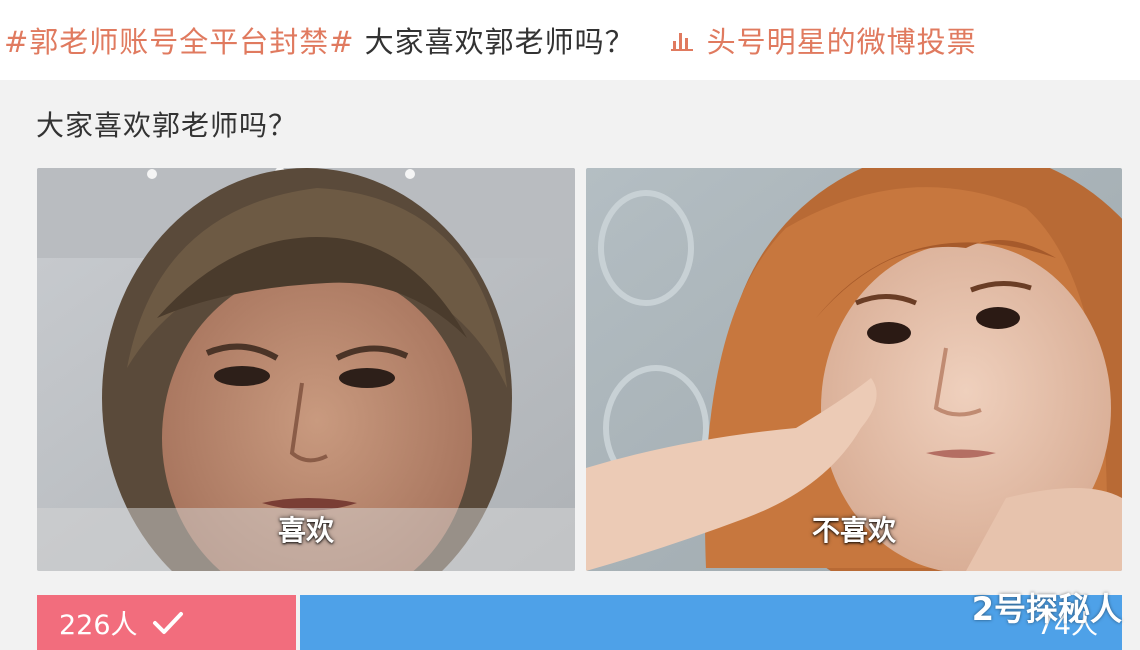  I want to click on option-label-like: 喜欢, so click(305, 530).